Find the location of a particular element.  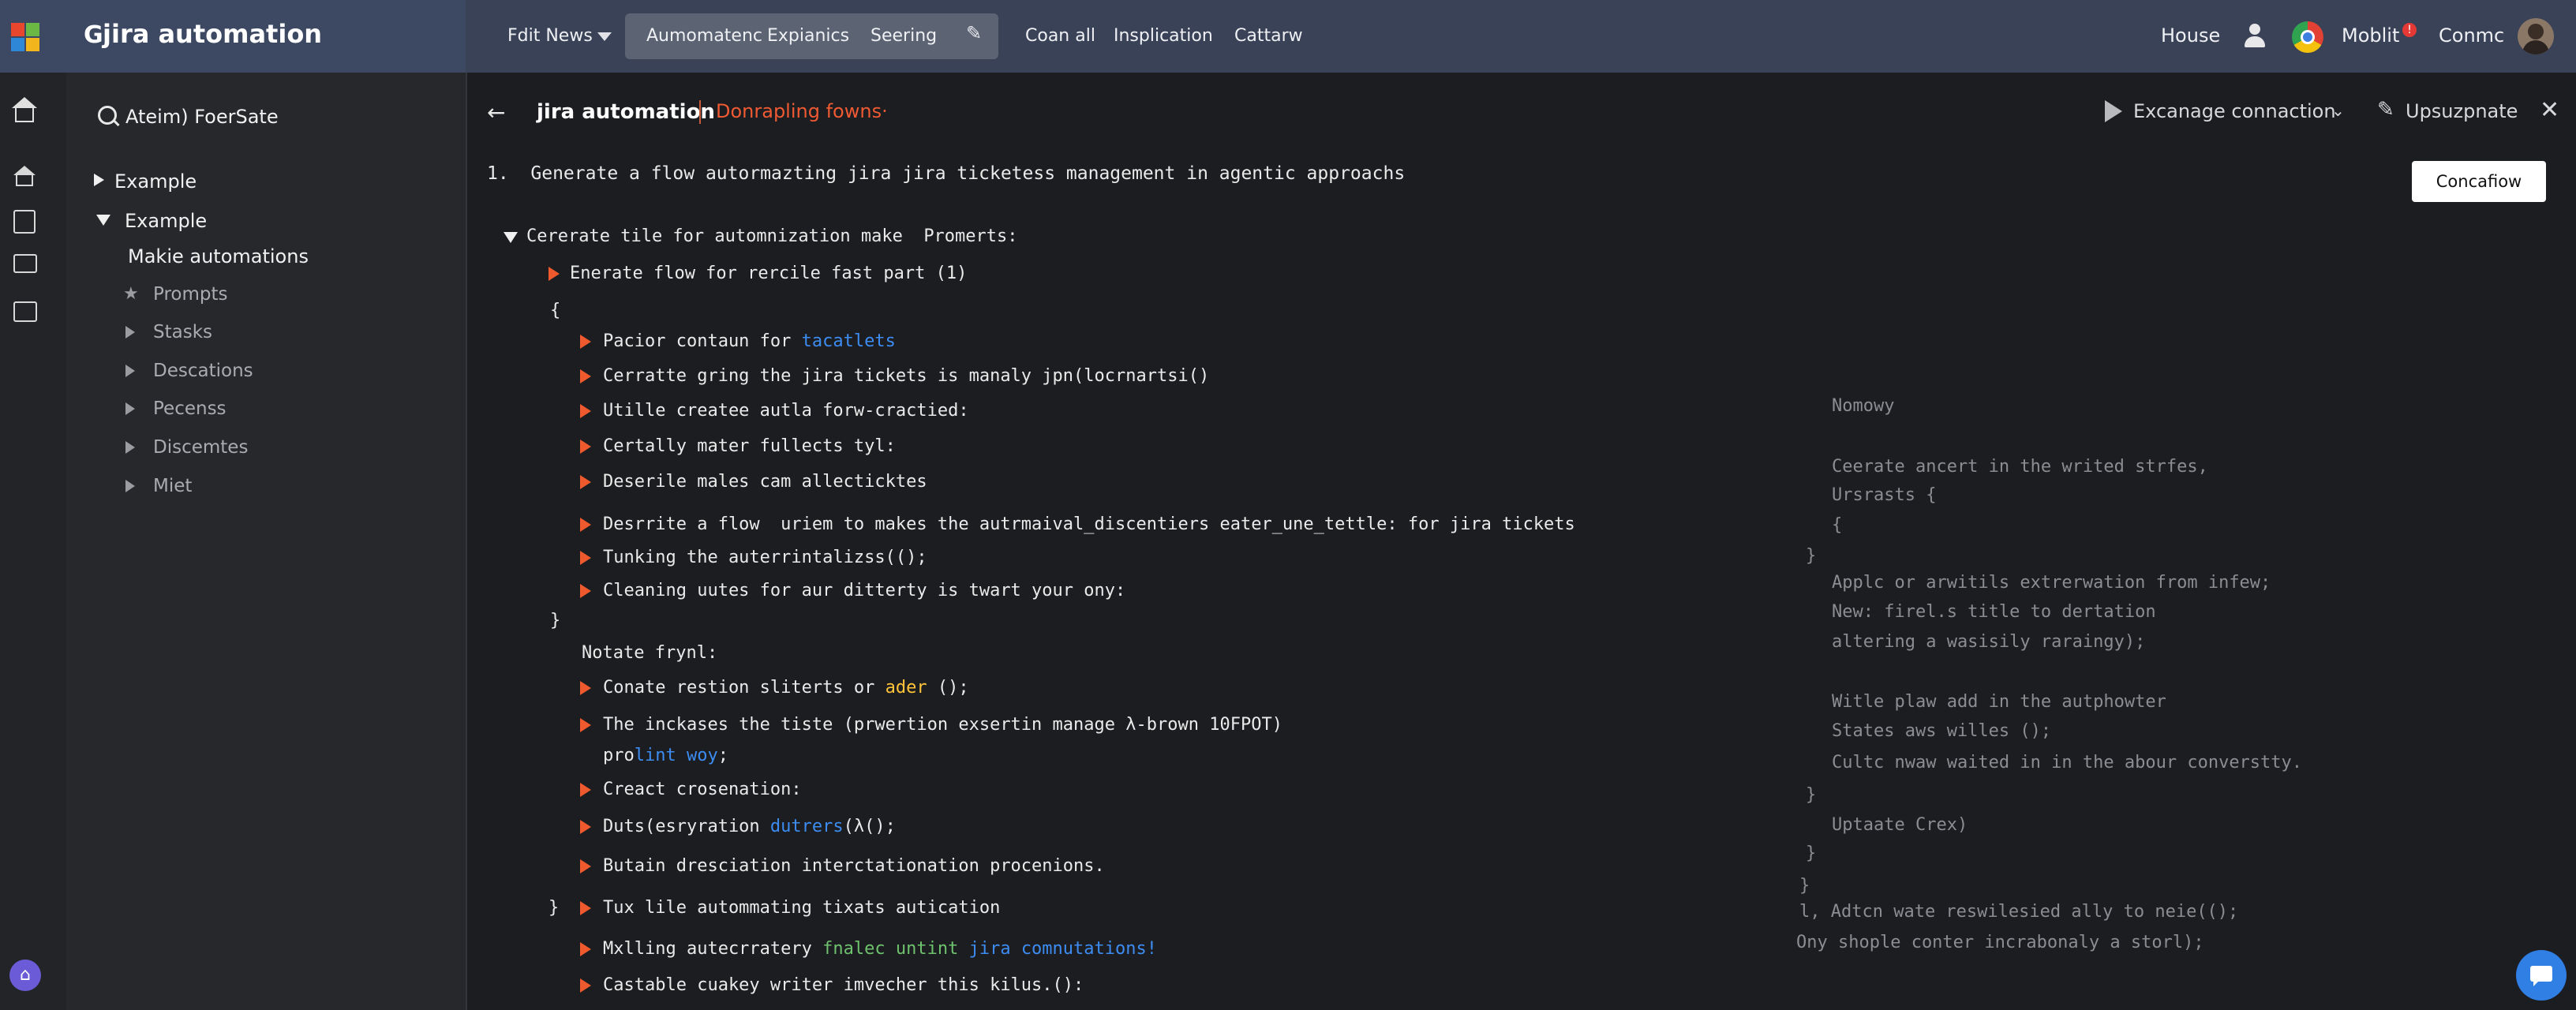

home-icon is located at coordinates (24, 110).